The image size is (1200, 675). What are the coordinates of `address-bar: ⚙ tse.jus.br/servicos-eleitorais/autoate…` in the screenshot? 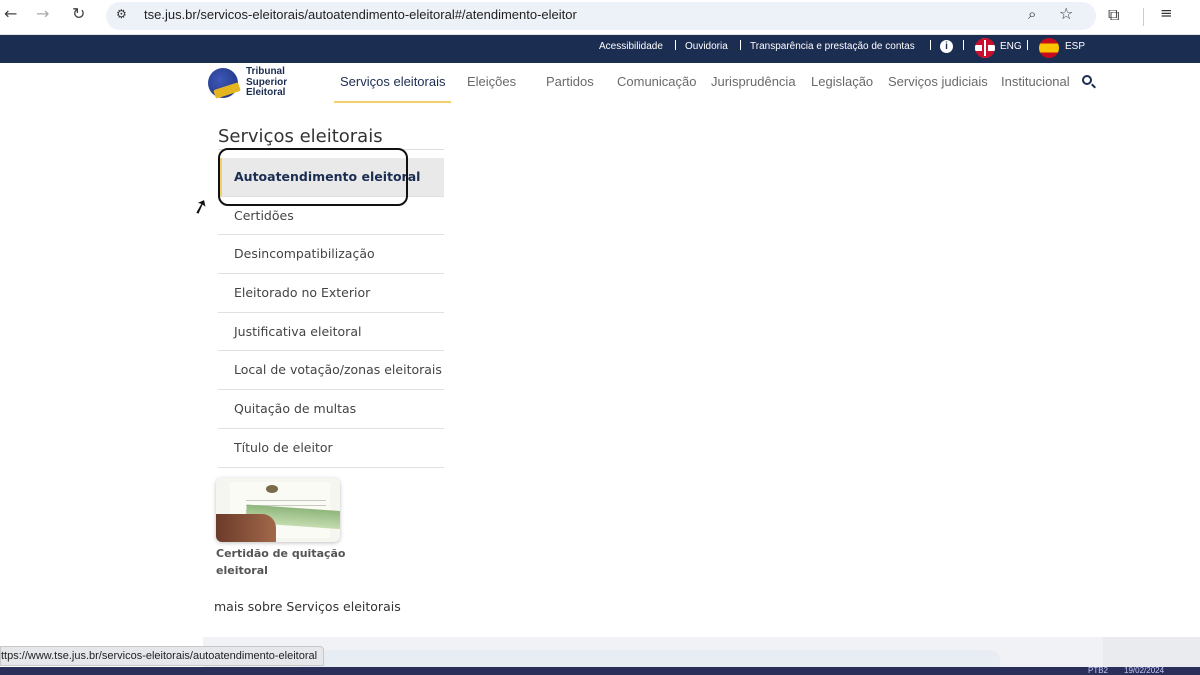 It's located at (601, 16).